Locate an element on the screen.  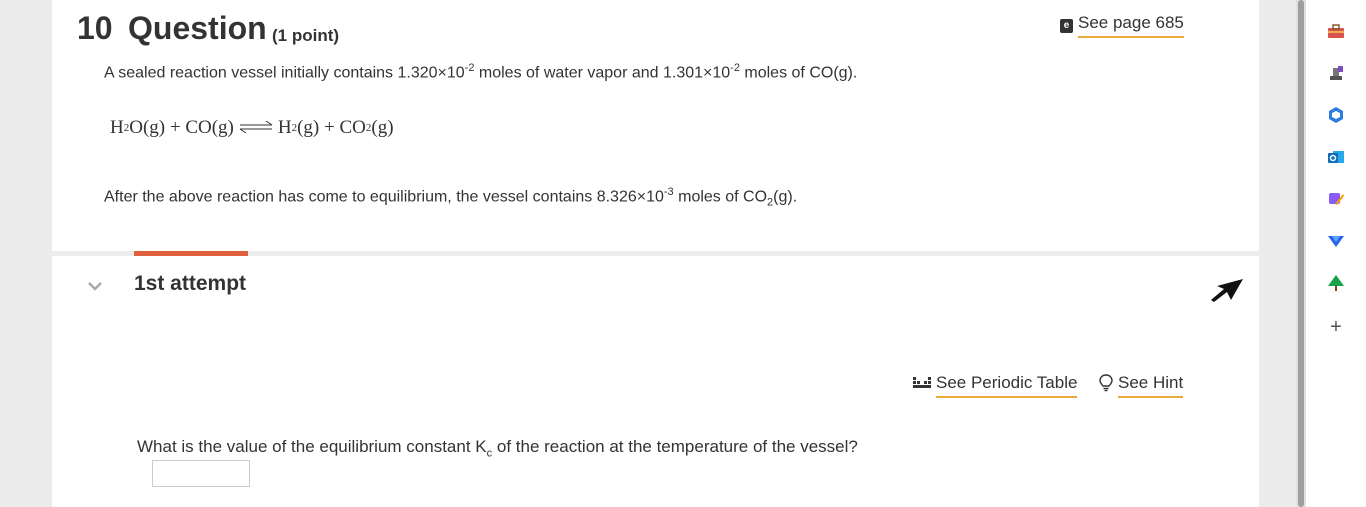
question-title: Question is located at coordinates (197, 28).